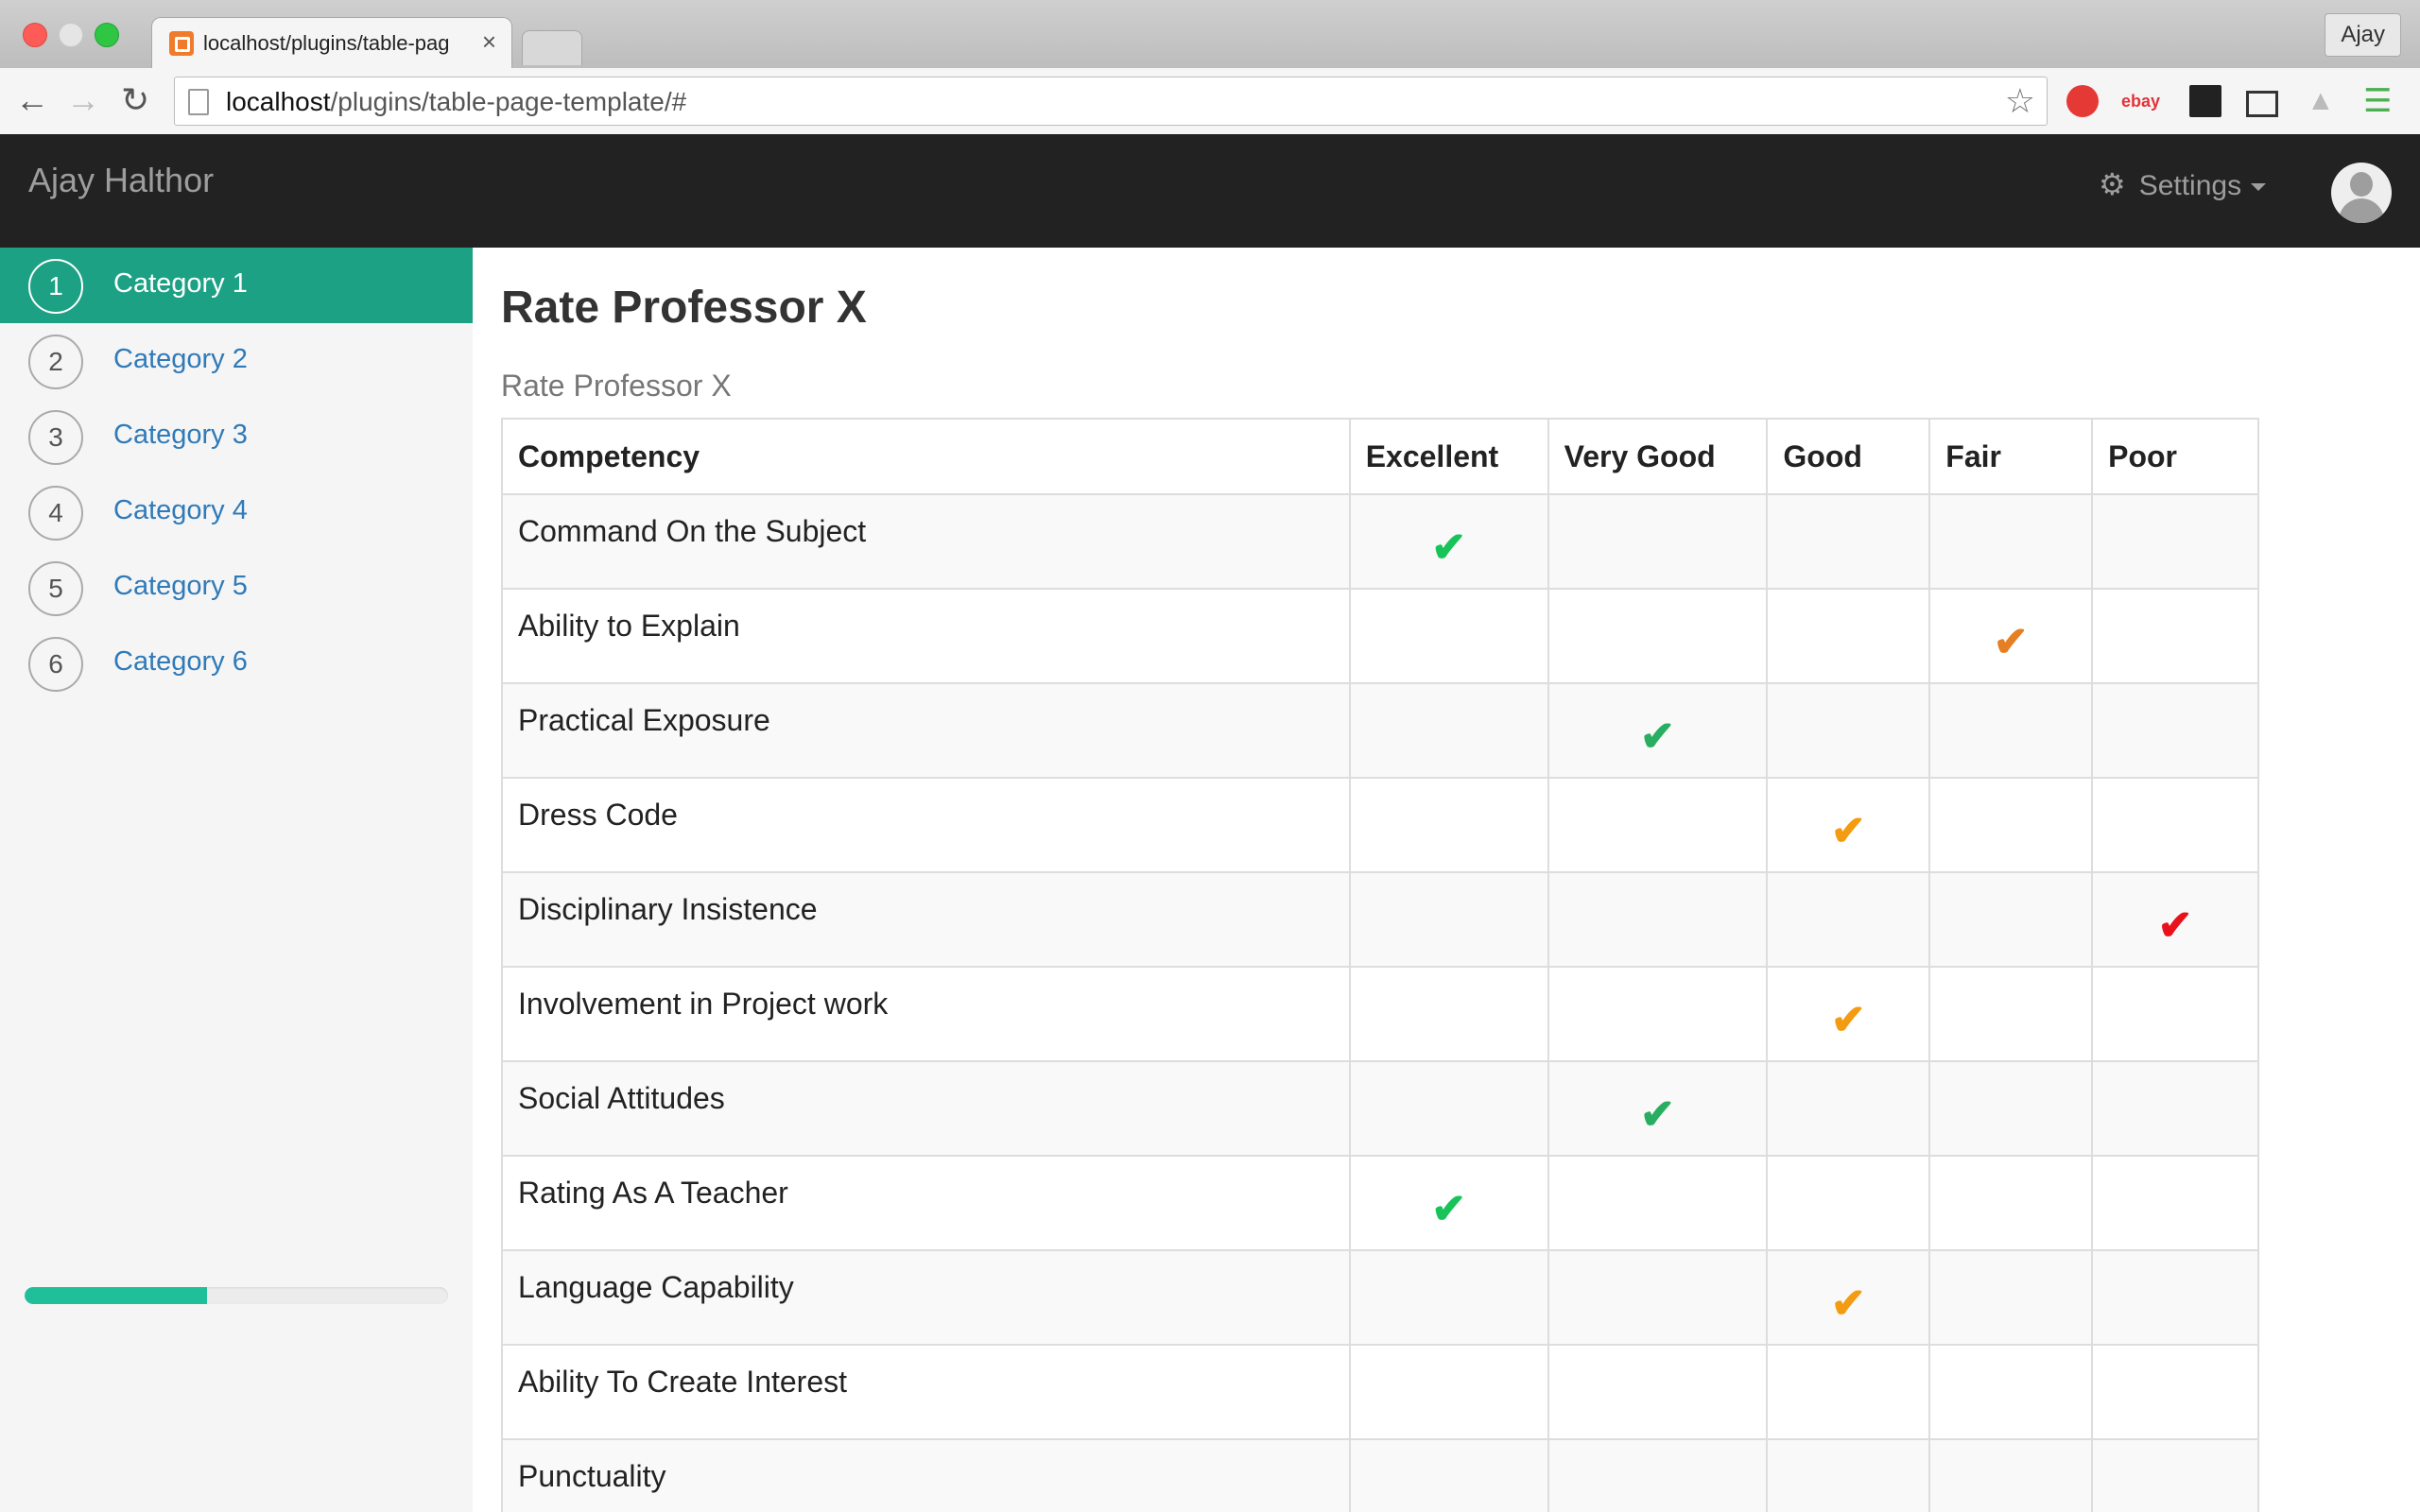  What do you see at coordinates (2205, 101) in the screenshot?
I see `terminal-extension-icon` at bounding box center [2205, 101].